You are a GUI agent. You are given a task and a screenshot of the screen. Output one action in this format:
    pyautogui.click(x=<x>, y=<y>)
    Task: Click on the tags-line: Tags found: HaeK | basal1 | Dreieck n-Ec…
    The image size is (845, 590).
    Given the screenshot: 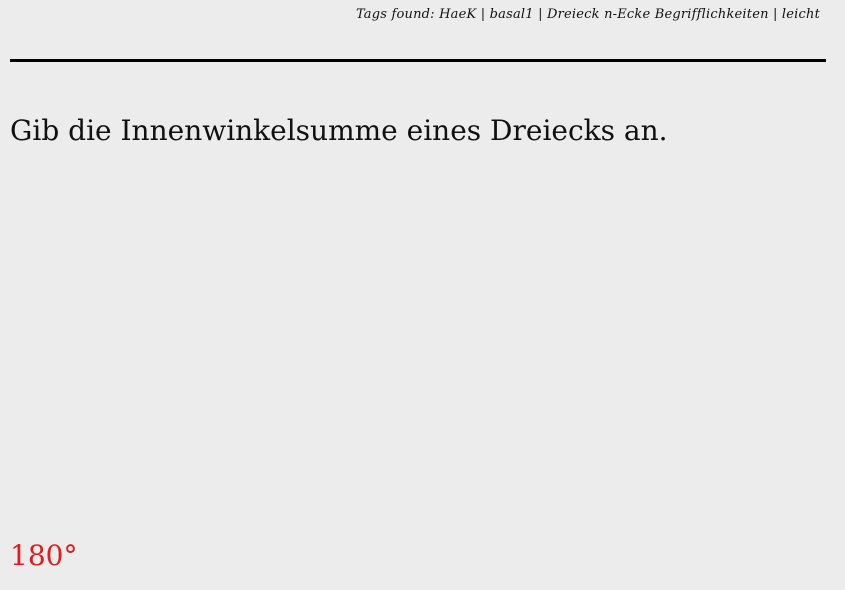 What is the action you would take?
    pyautogui.click(x=587, y=14)
    